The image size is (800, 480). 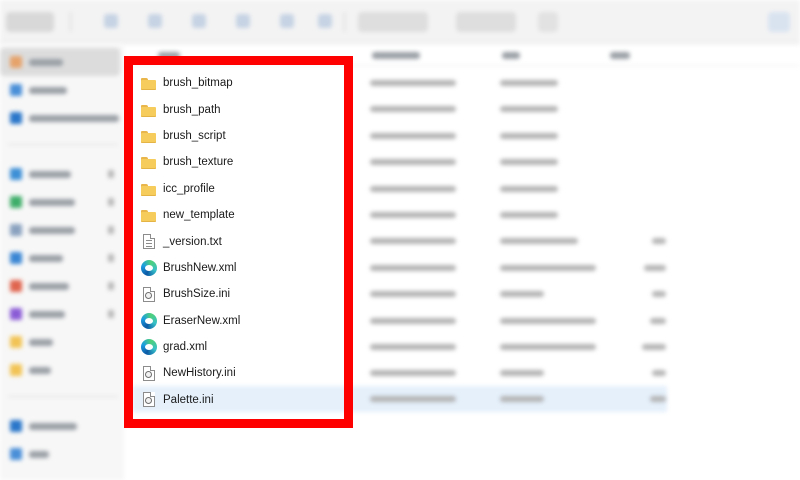 What do you see at coordinates (189, 188) in the screenshot?
I see `file-name: icc_profile` at bounding box center [189, 188].